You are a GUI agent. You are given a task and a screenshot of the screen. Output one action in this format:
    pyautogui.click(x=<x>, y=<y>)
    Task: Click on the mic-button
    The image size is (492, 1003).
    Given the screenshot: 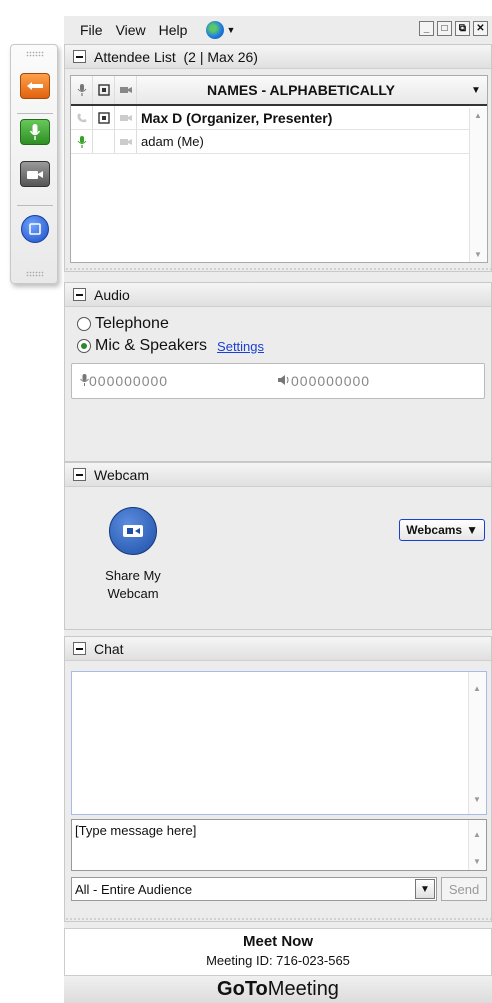 What is the action you would take?
    pyautogui.click(x=35, y=132)
    